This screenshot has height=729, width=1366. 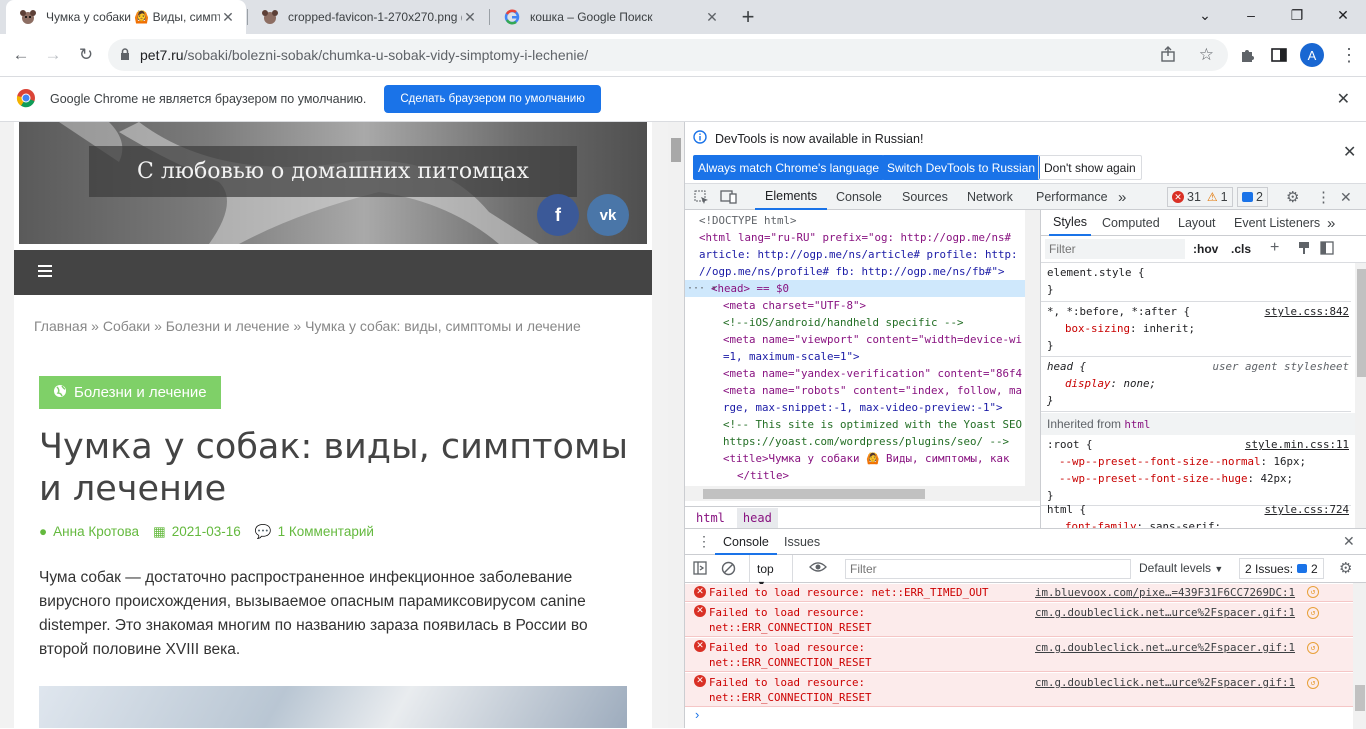 What do you see at coordinates (728, 570) in the screenshot?
I see `clear-console-icon` at bounding box center [728, 570].